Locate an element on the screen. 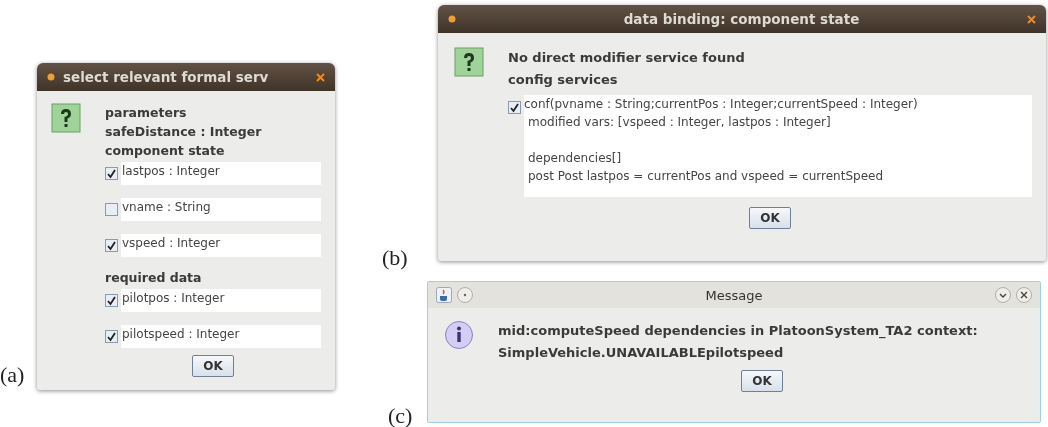 Image resolution: width=1048 pixels, height=427 pixels. message-text: mid:computeSpeed dependencies in PlatoonSystem_TA2 context: is located at coordinates (738, 331).